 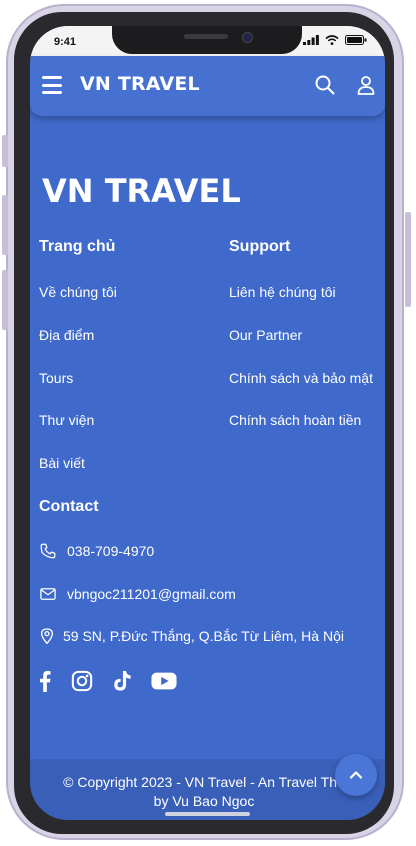 I want to click on contact-email-text: vbngoc211201@gmail.com, so click(x=151, y=594).